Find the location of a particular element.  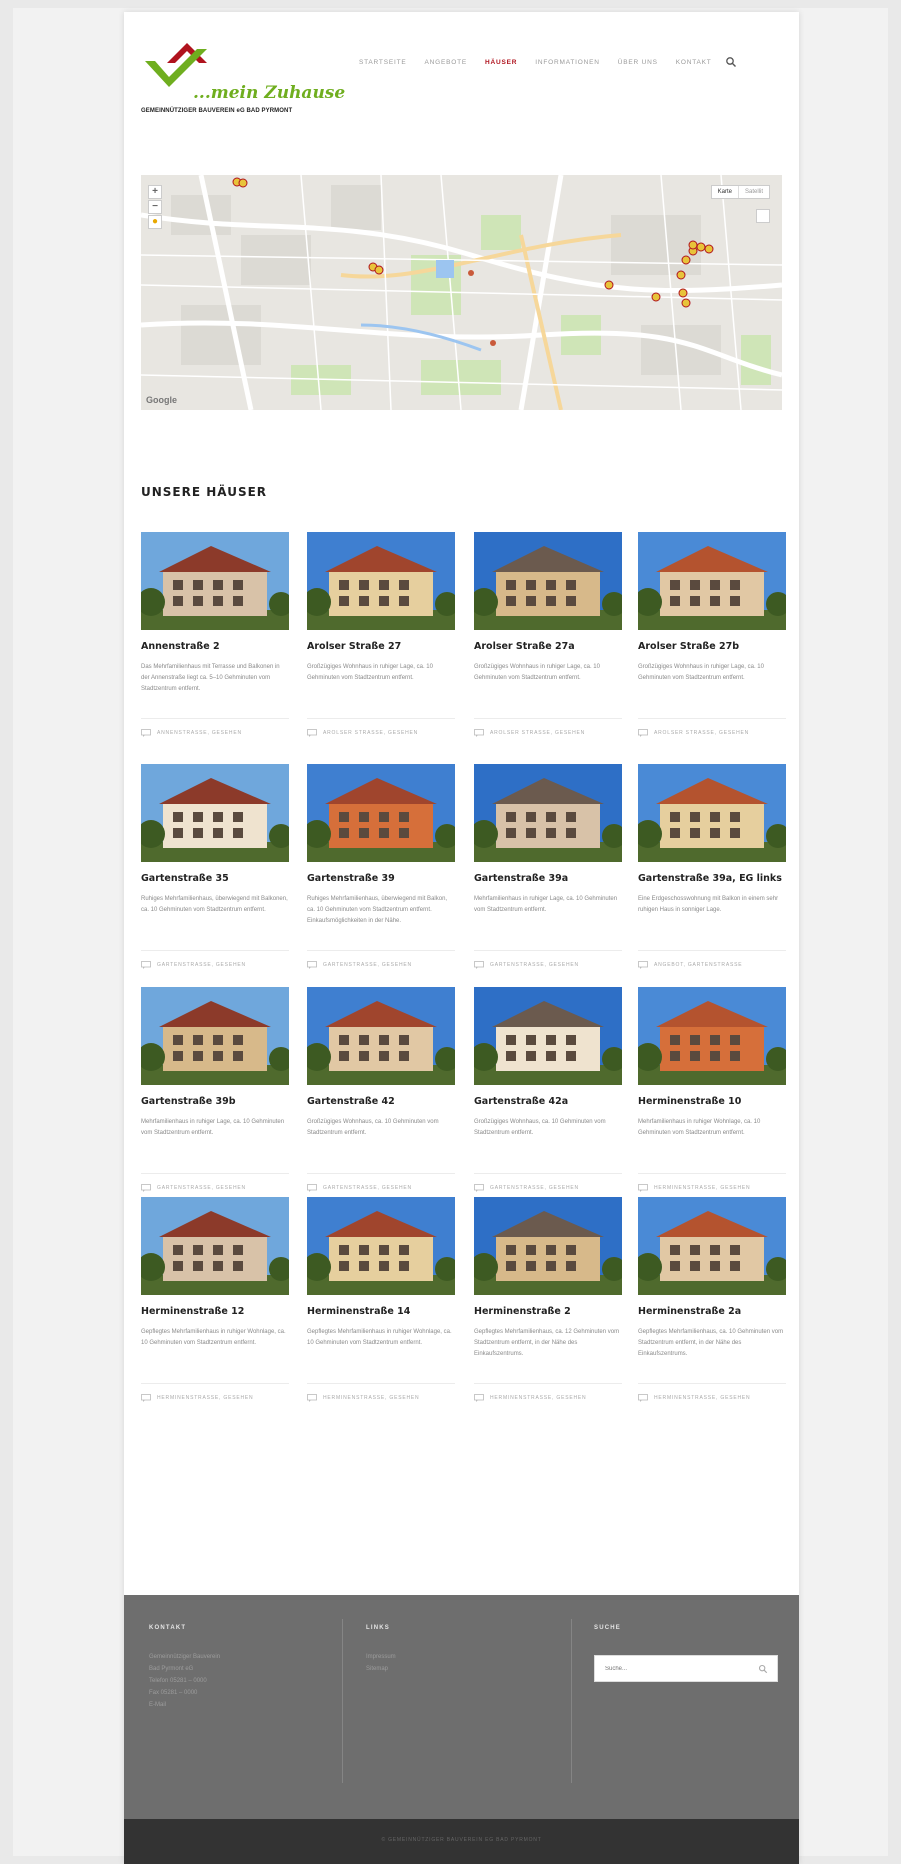

house-title: Annenstraße 2 is located at coordinates (215, 646).